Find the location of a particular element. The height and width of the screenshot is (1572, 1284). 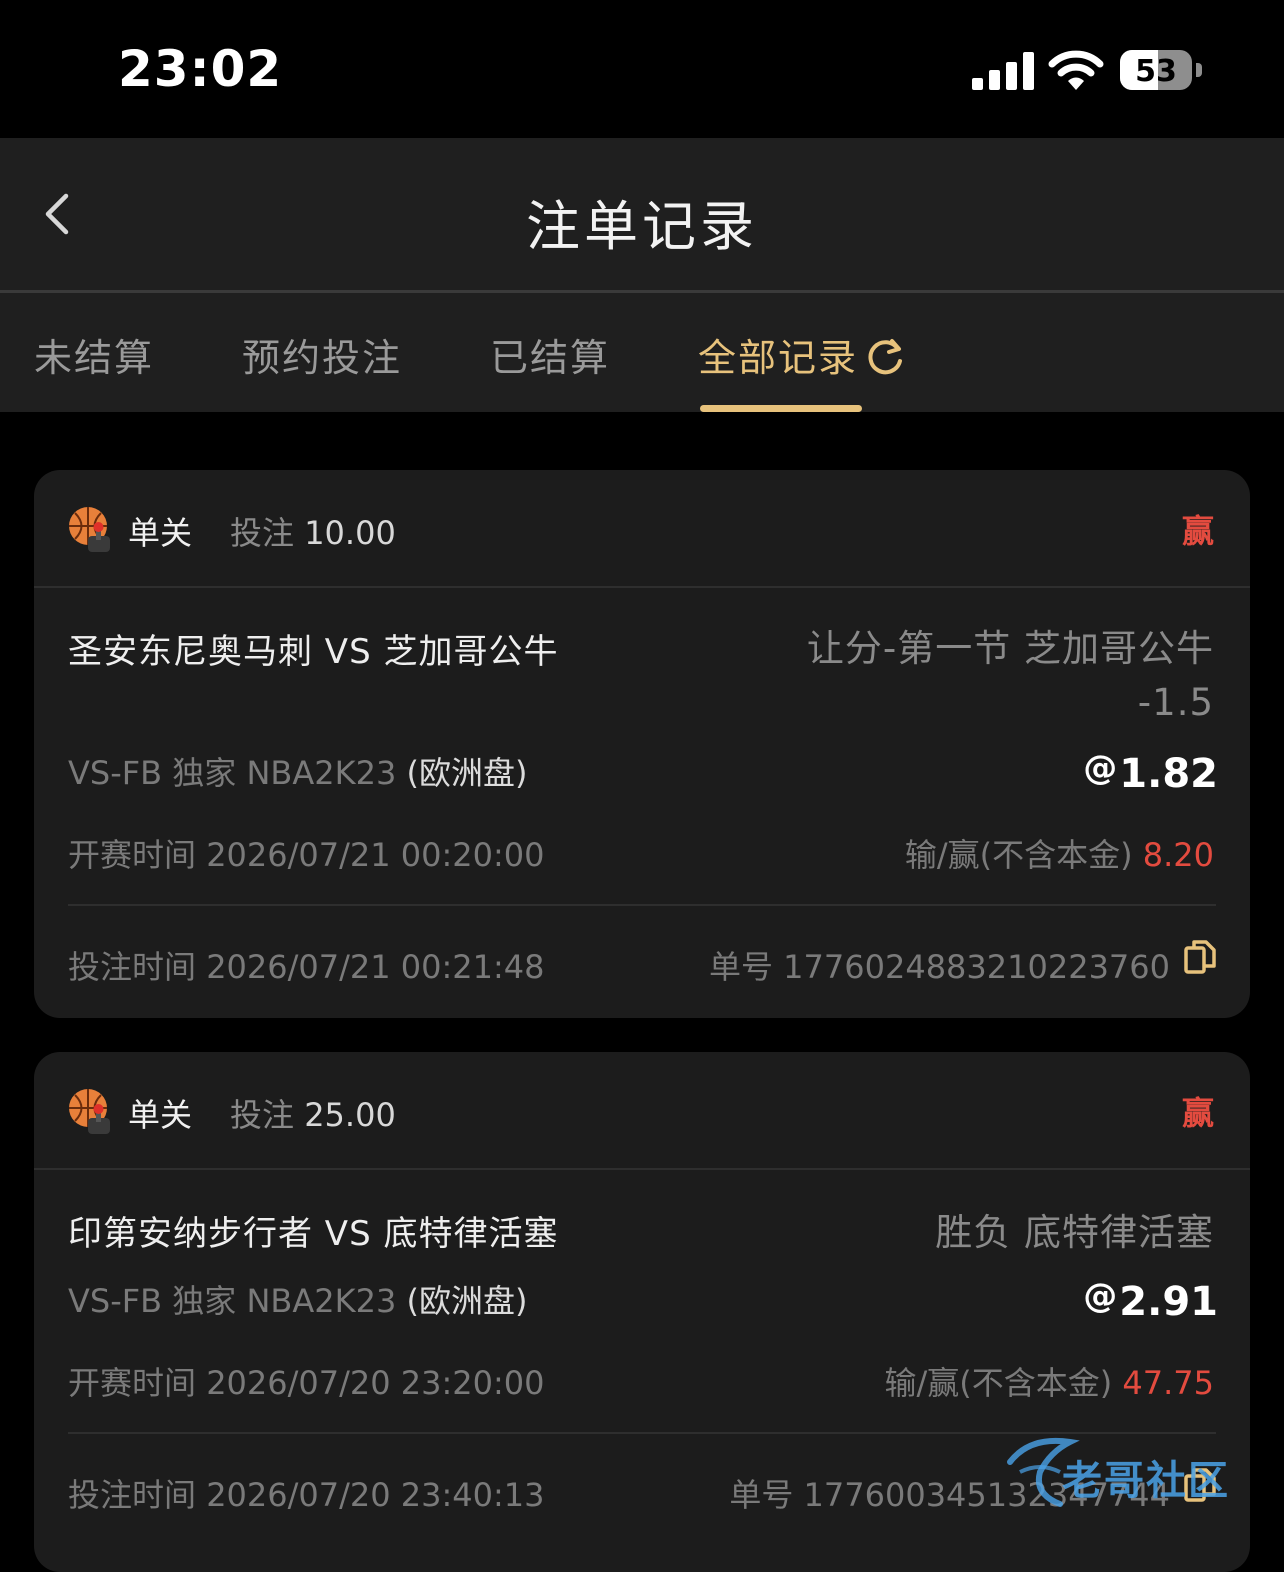

match-teams: 圣安东尼奥马刺 VS 芝加哥公牛 is located at coordinates (313, 652).